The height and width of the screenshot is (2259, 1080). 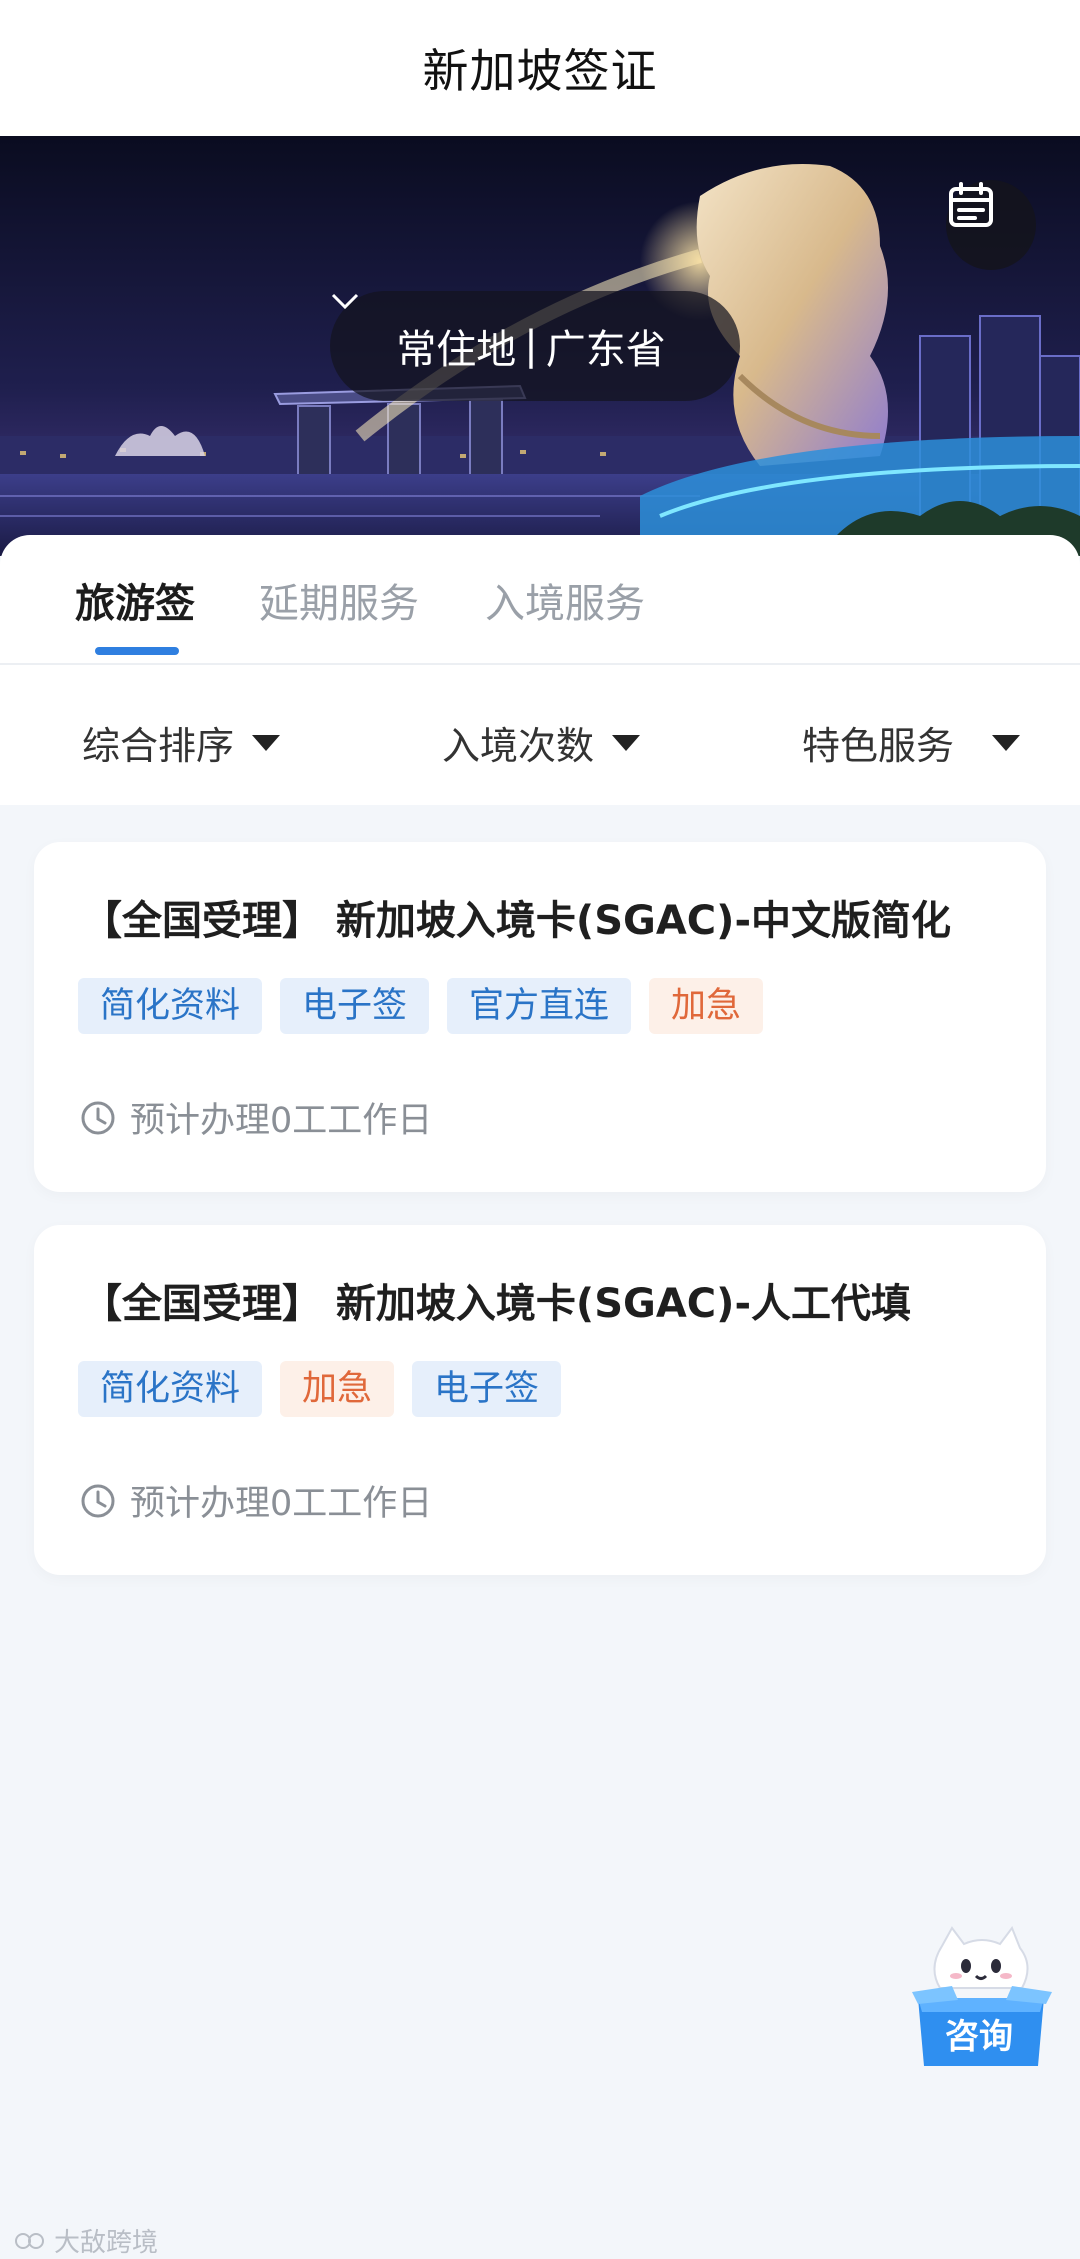 I want to click on filter-sort-label: 综合排序, so click(x=158, y=746).